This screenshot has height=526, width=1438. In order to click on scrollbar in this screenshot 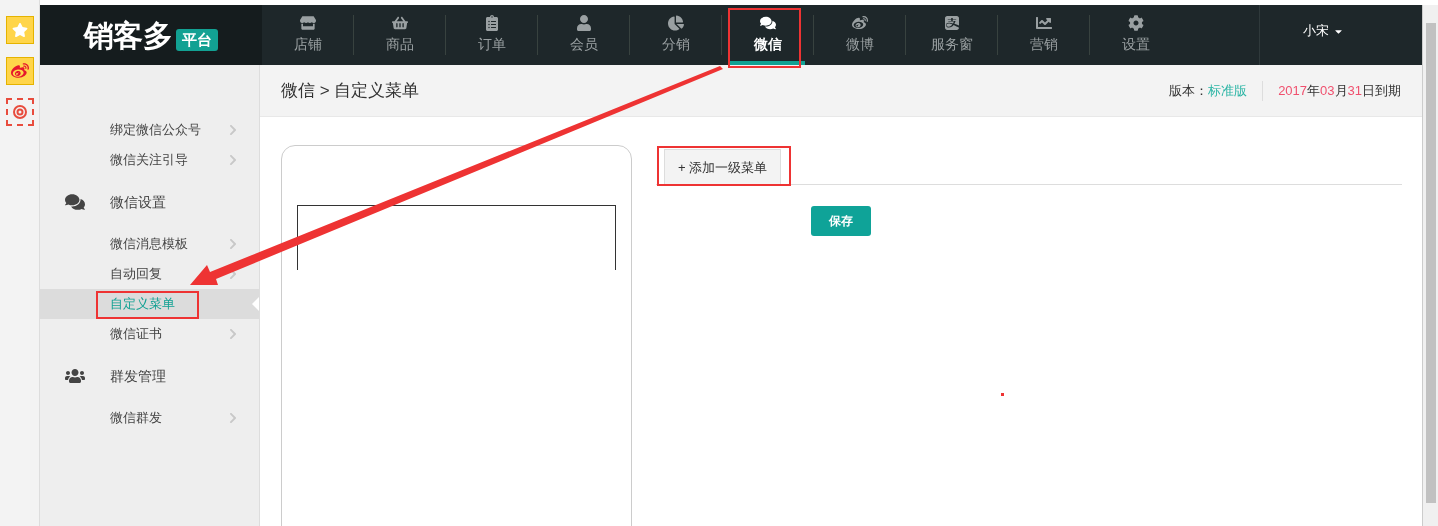, I will do `click(1430, 265)`.